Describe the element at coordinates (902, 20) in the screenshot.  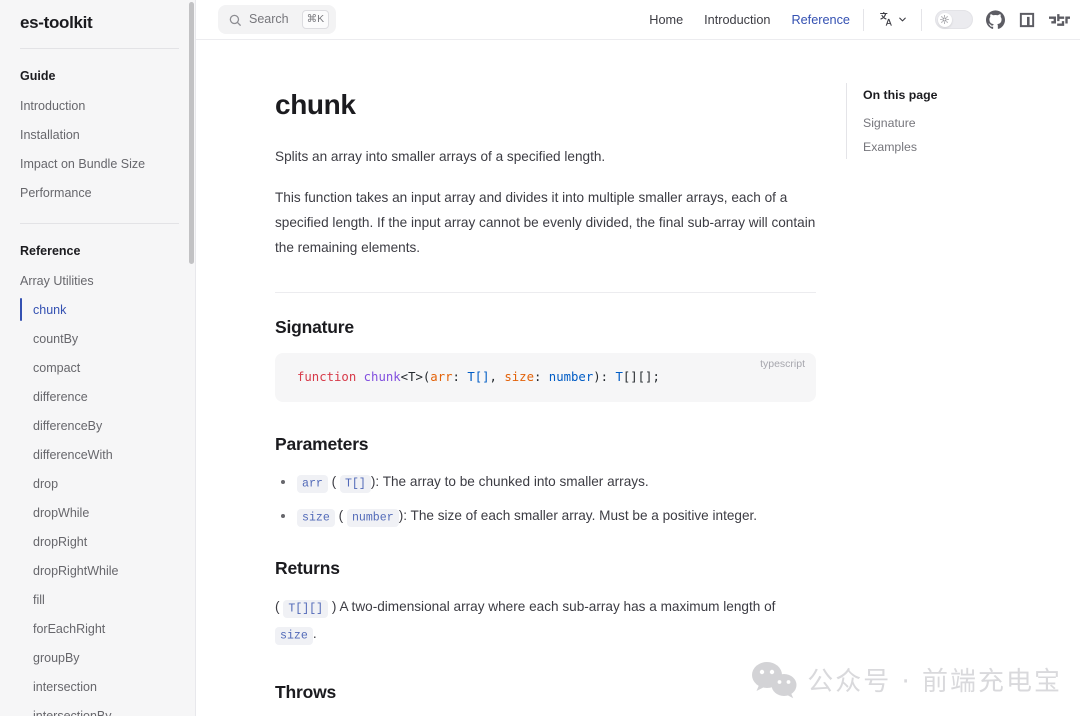
I see `chevron-down-icon` at that location.